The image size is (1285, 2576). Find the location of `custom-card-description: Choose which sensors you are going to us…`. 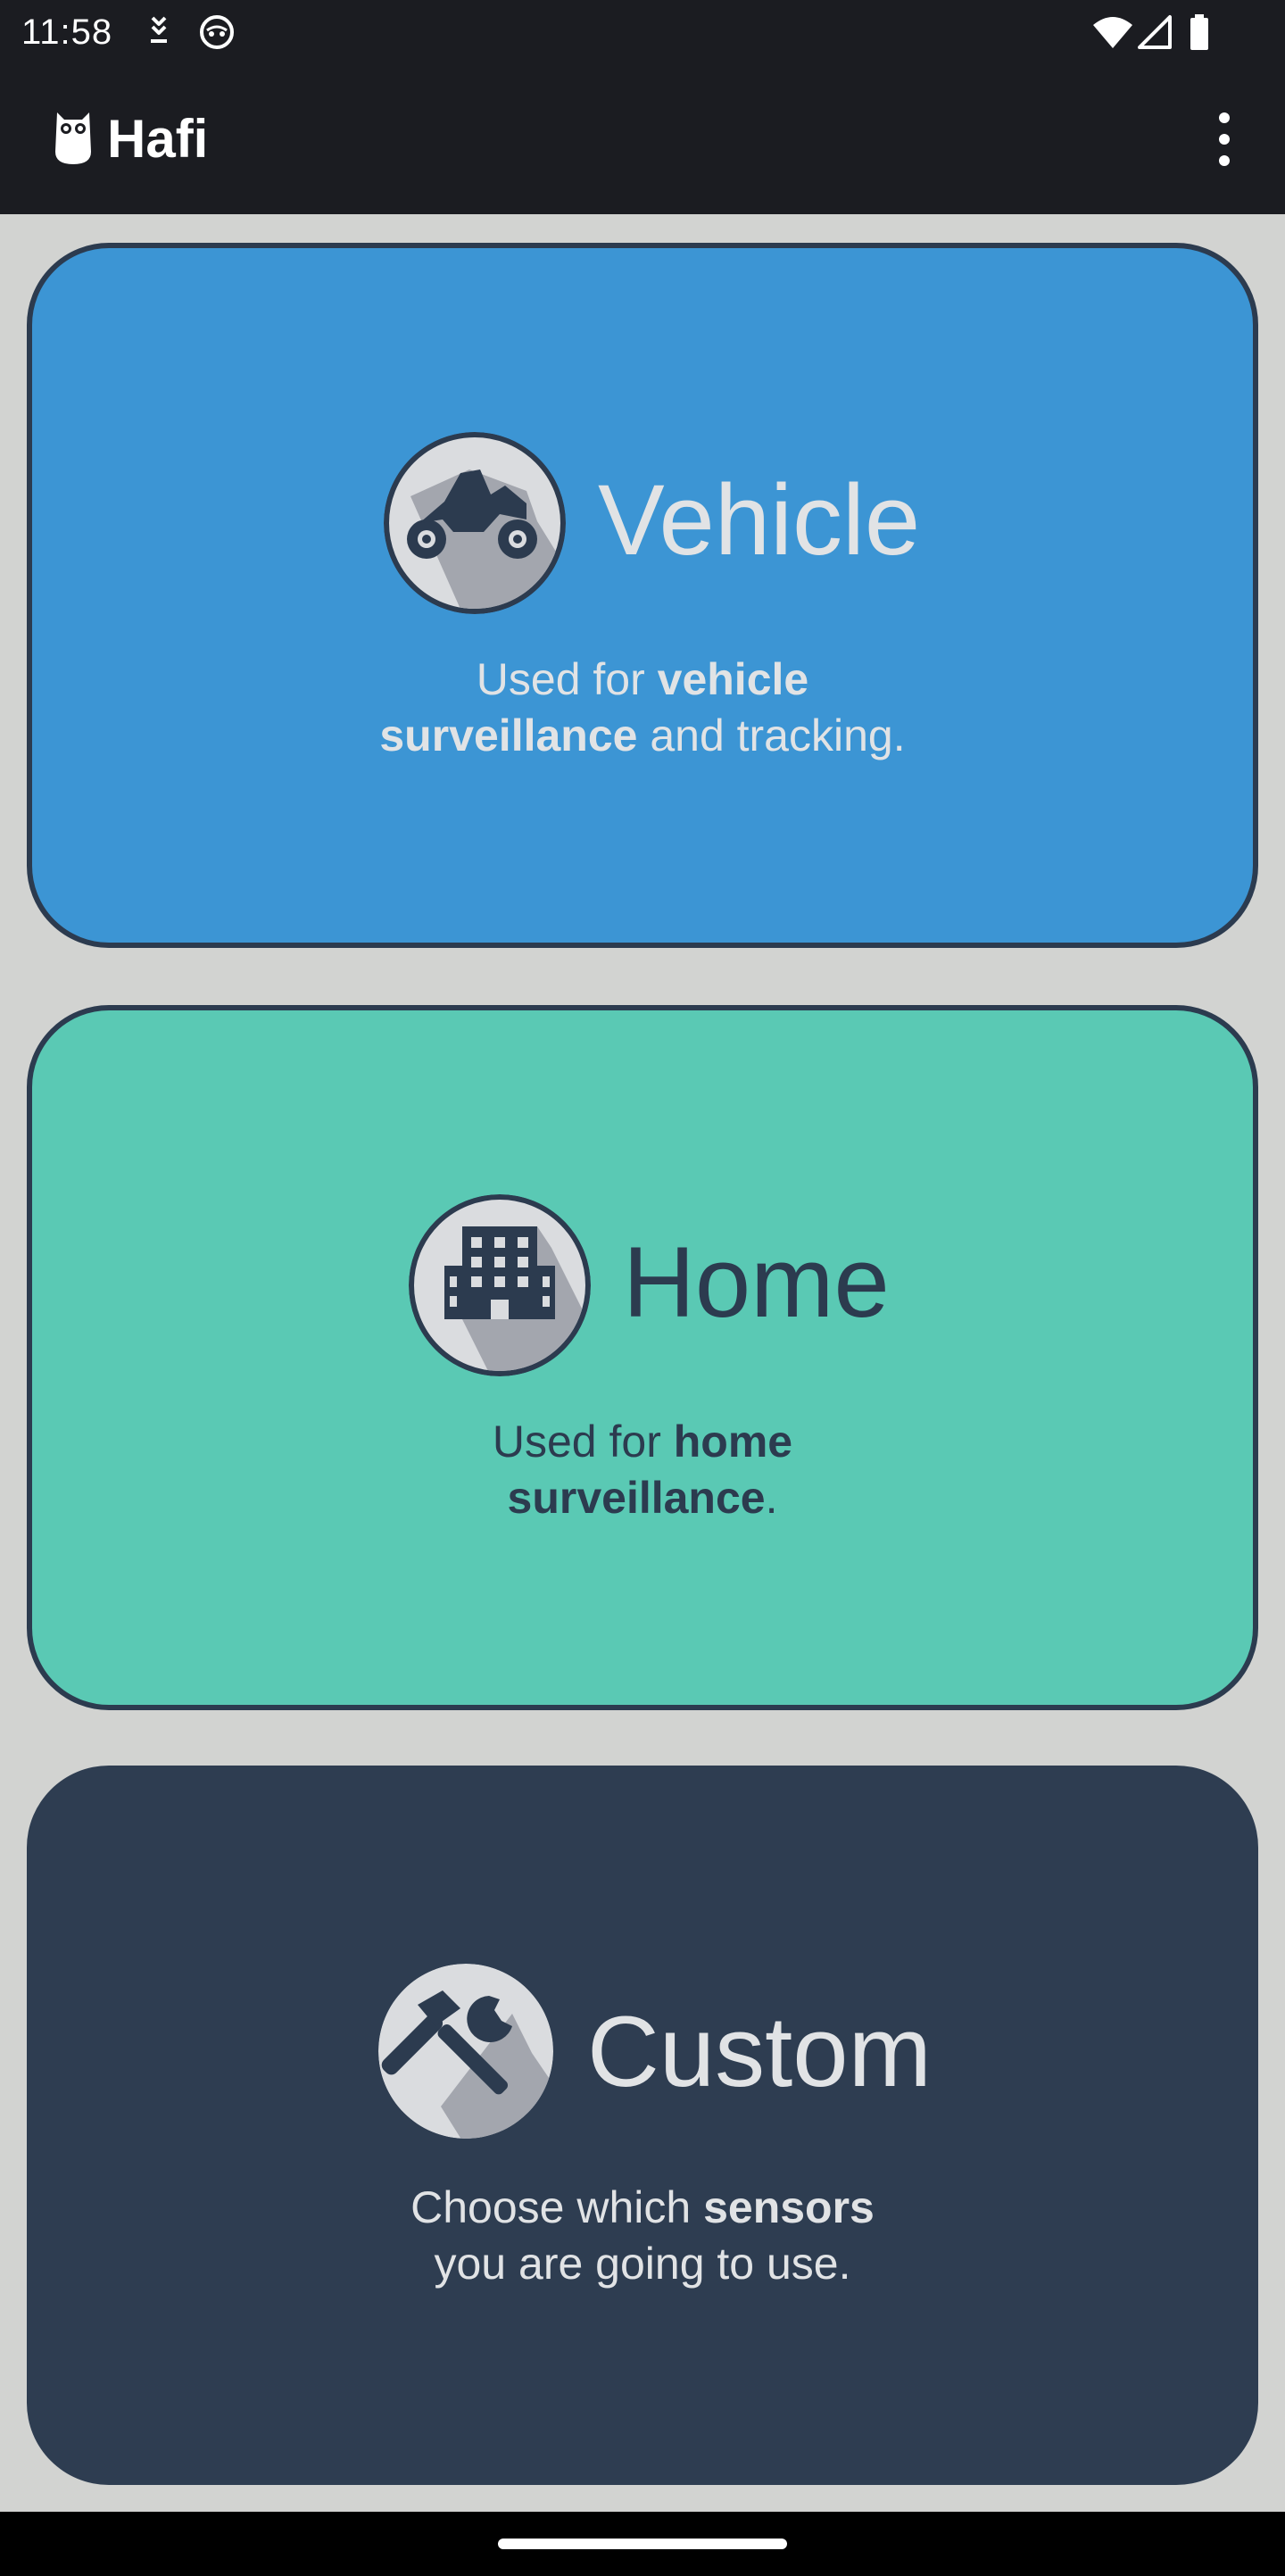

custom-card-description: Choose which sensors you are going to us… is located at coordinates (642, 2236).